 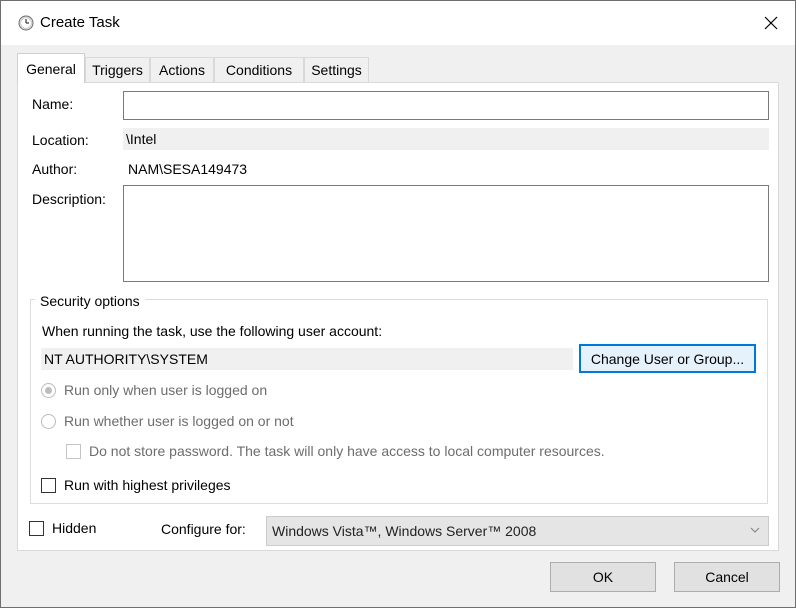 I want to click on tab-label: General, so click(x=51, y=68).